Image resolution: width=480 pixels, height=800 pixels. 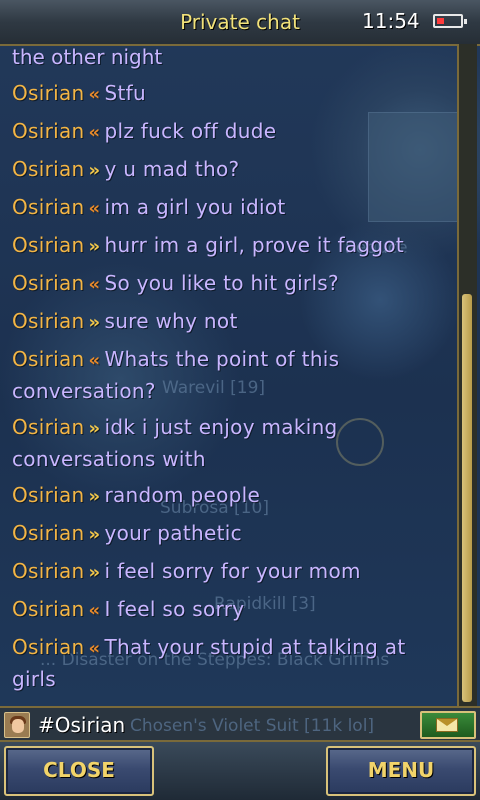 I want to click on title-bar: Private chat 11:54, so click(x=240, y=23).